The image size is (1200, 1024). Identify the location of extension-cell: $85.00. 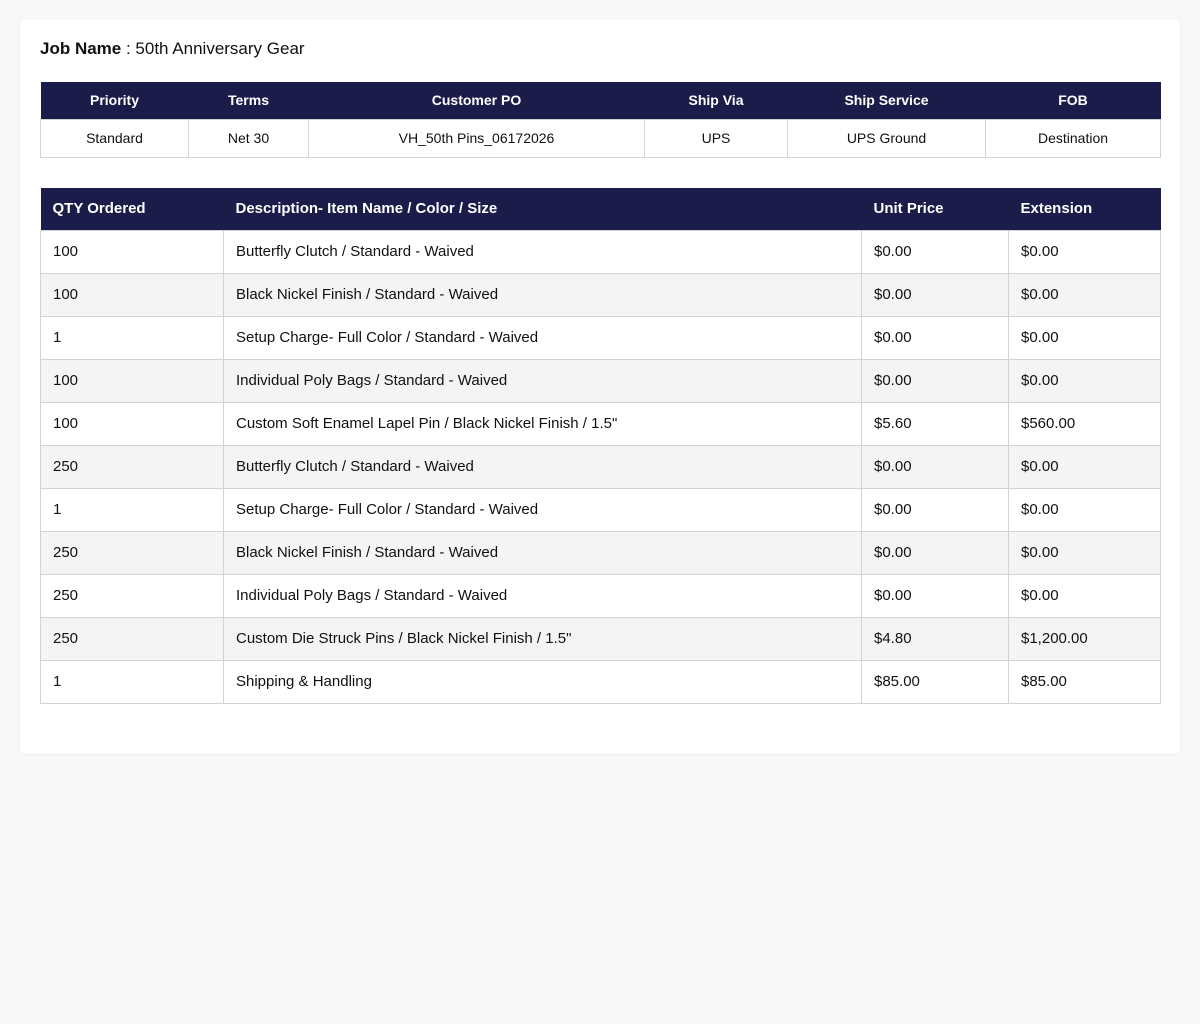
(1084, 681).